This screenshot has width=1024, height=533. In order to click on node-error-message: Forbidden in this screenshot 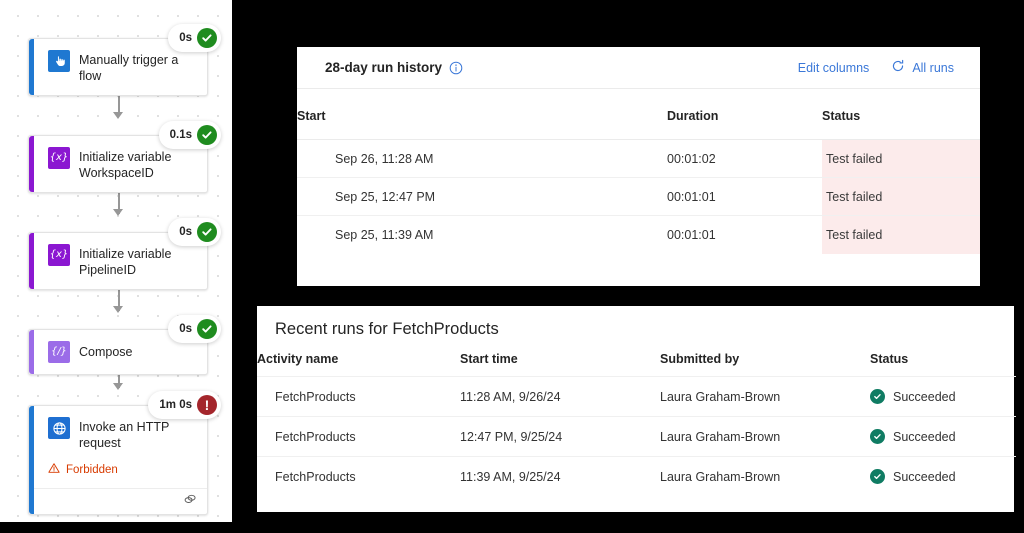, I will do `click(118, 475)`.